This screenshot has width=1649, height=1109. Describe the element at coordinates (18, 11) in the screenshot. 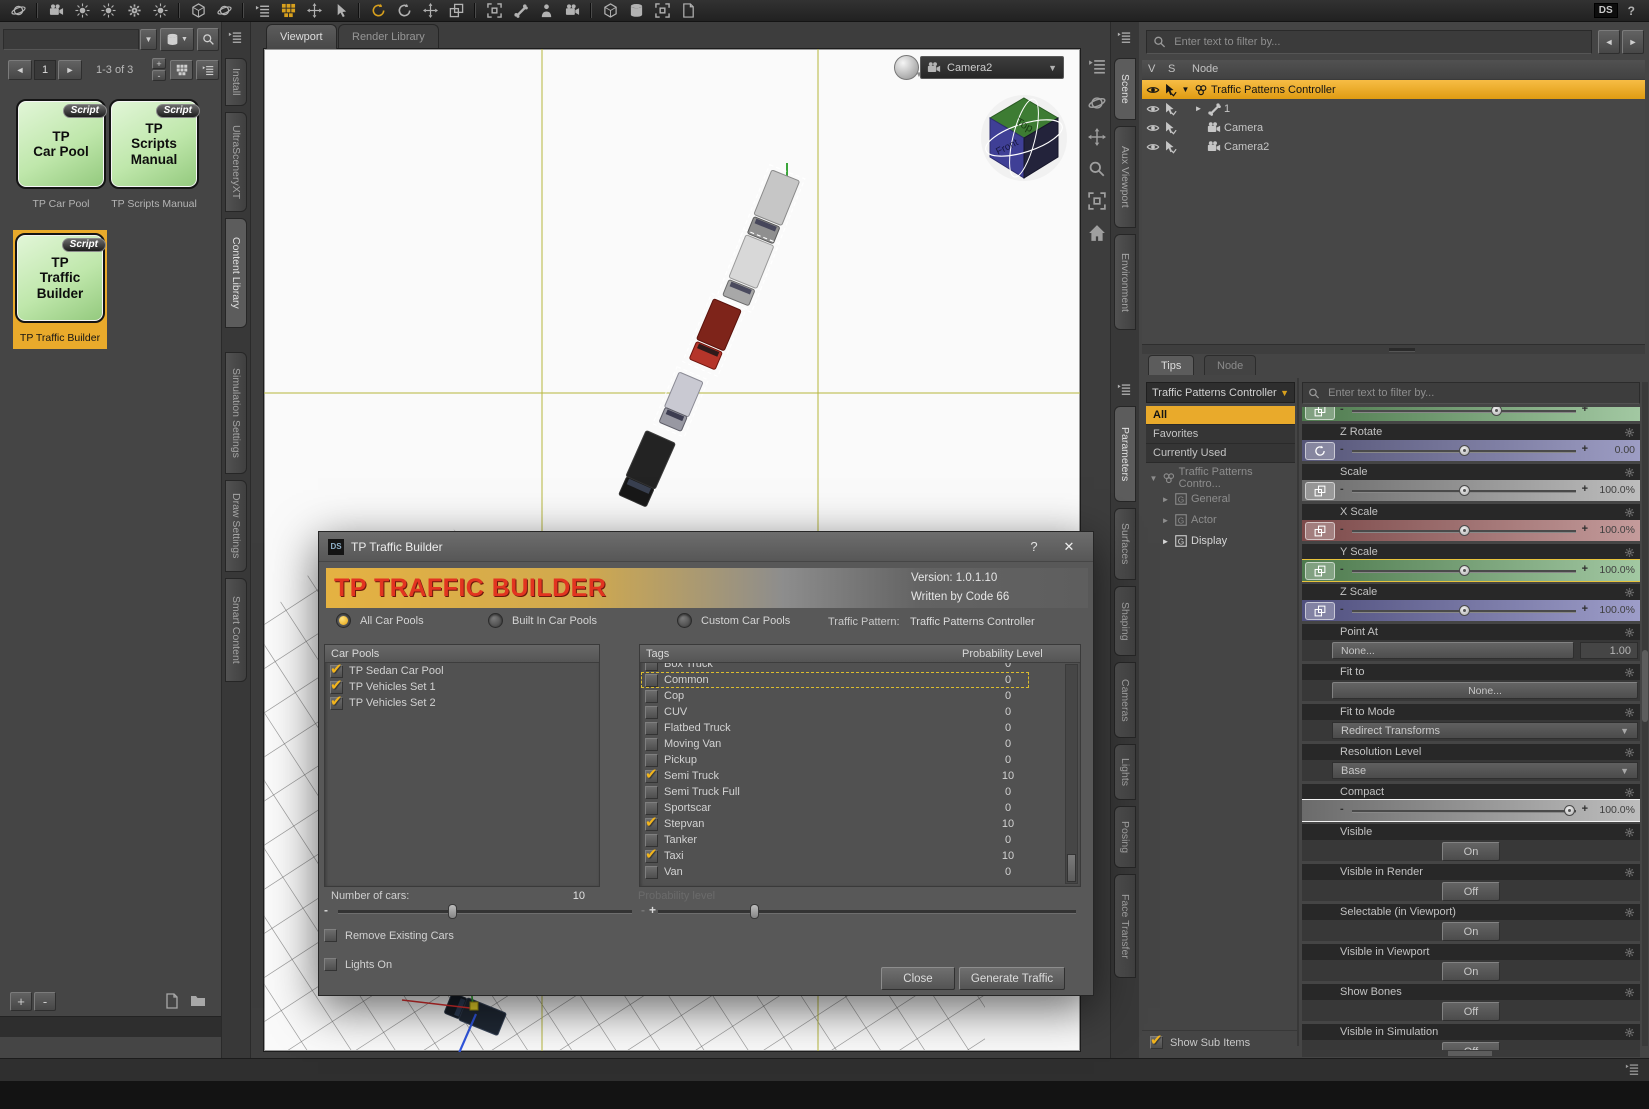

I see `surface-ball-icon` at that location.